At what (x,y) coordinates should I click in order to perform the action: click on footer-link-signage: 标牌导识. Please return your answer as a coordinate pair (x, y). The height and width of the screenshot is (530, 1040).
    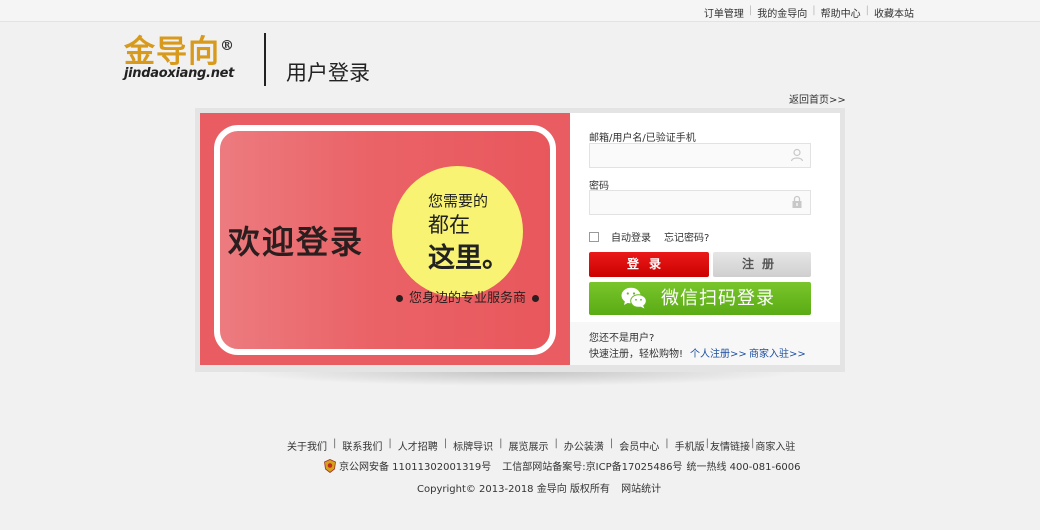
    Looking at the image, I should click on (473, 445).